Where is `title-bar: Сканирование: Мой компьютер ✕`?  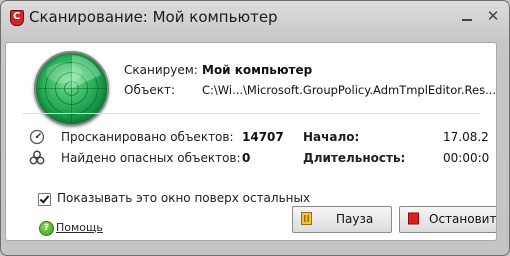
title-bar: Сканирование: Мой компьютер ✕ is located at coordinates (255, 20).